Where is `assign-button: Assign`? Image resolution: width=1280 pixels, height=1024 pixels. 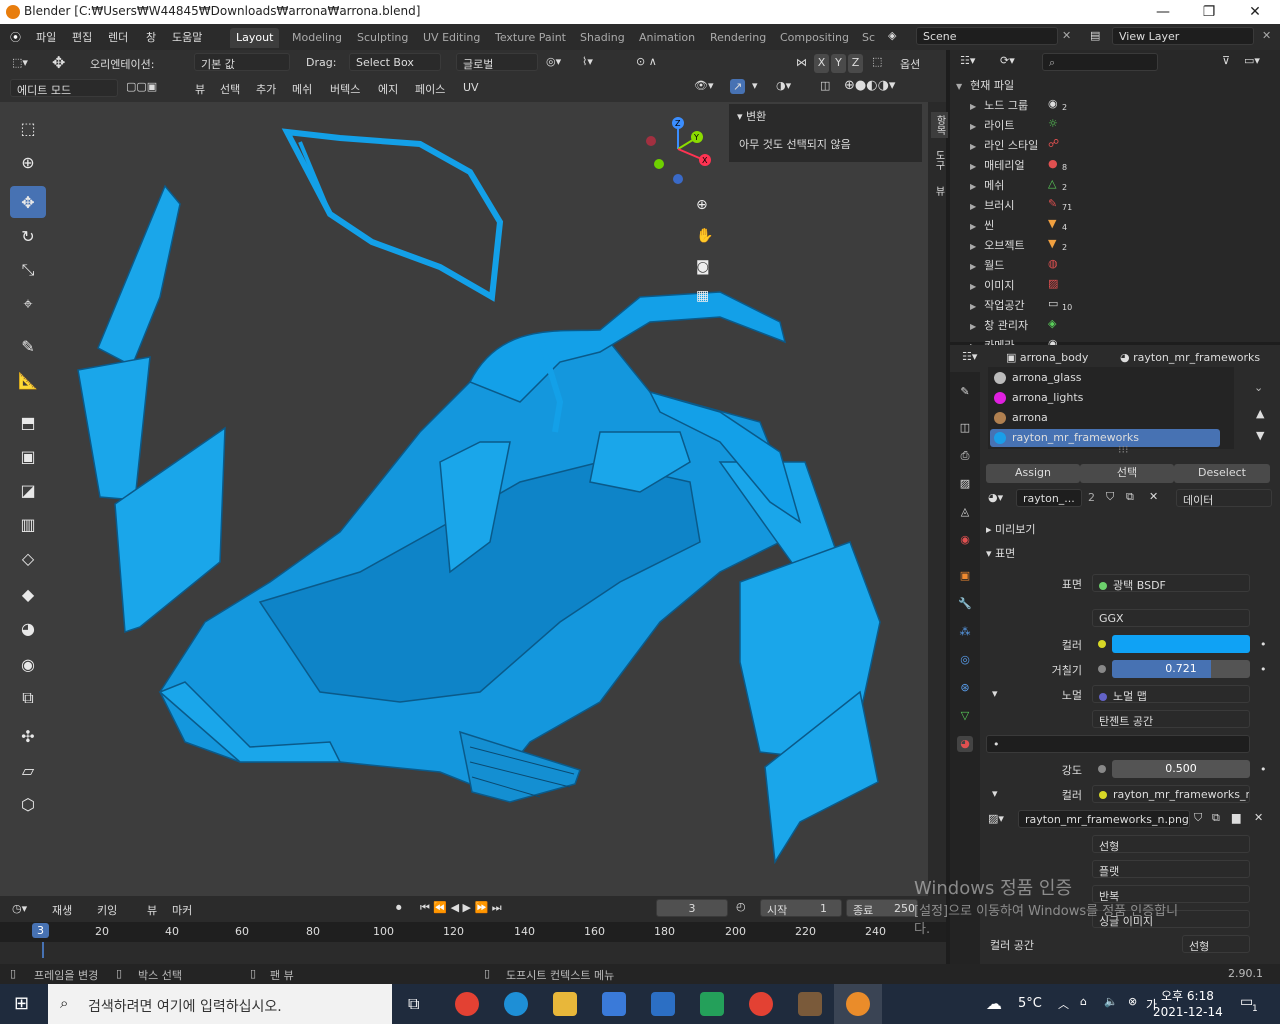 assign-button: Assign is located at coordinates (1033, 473).